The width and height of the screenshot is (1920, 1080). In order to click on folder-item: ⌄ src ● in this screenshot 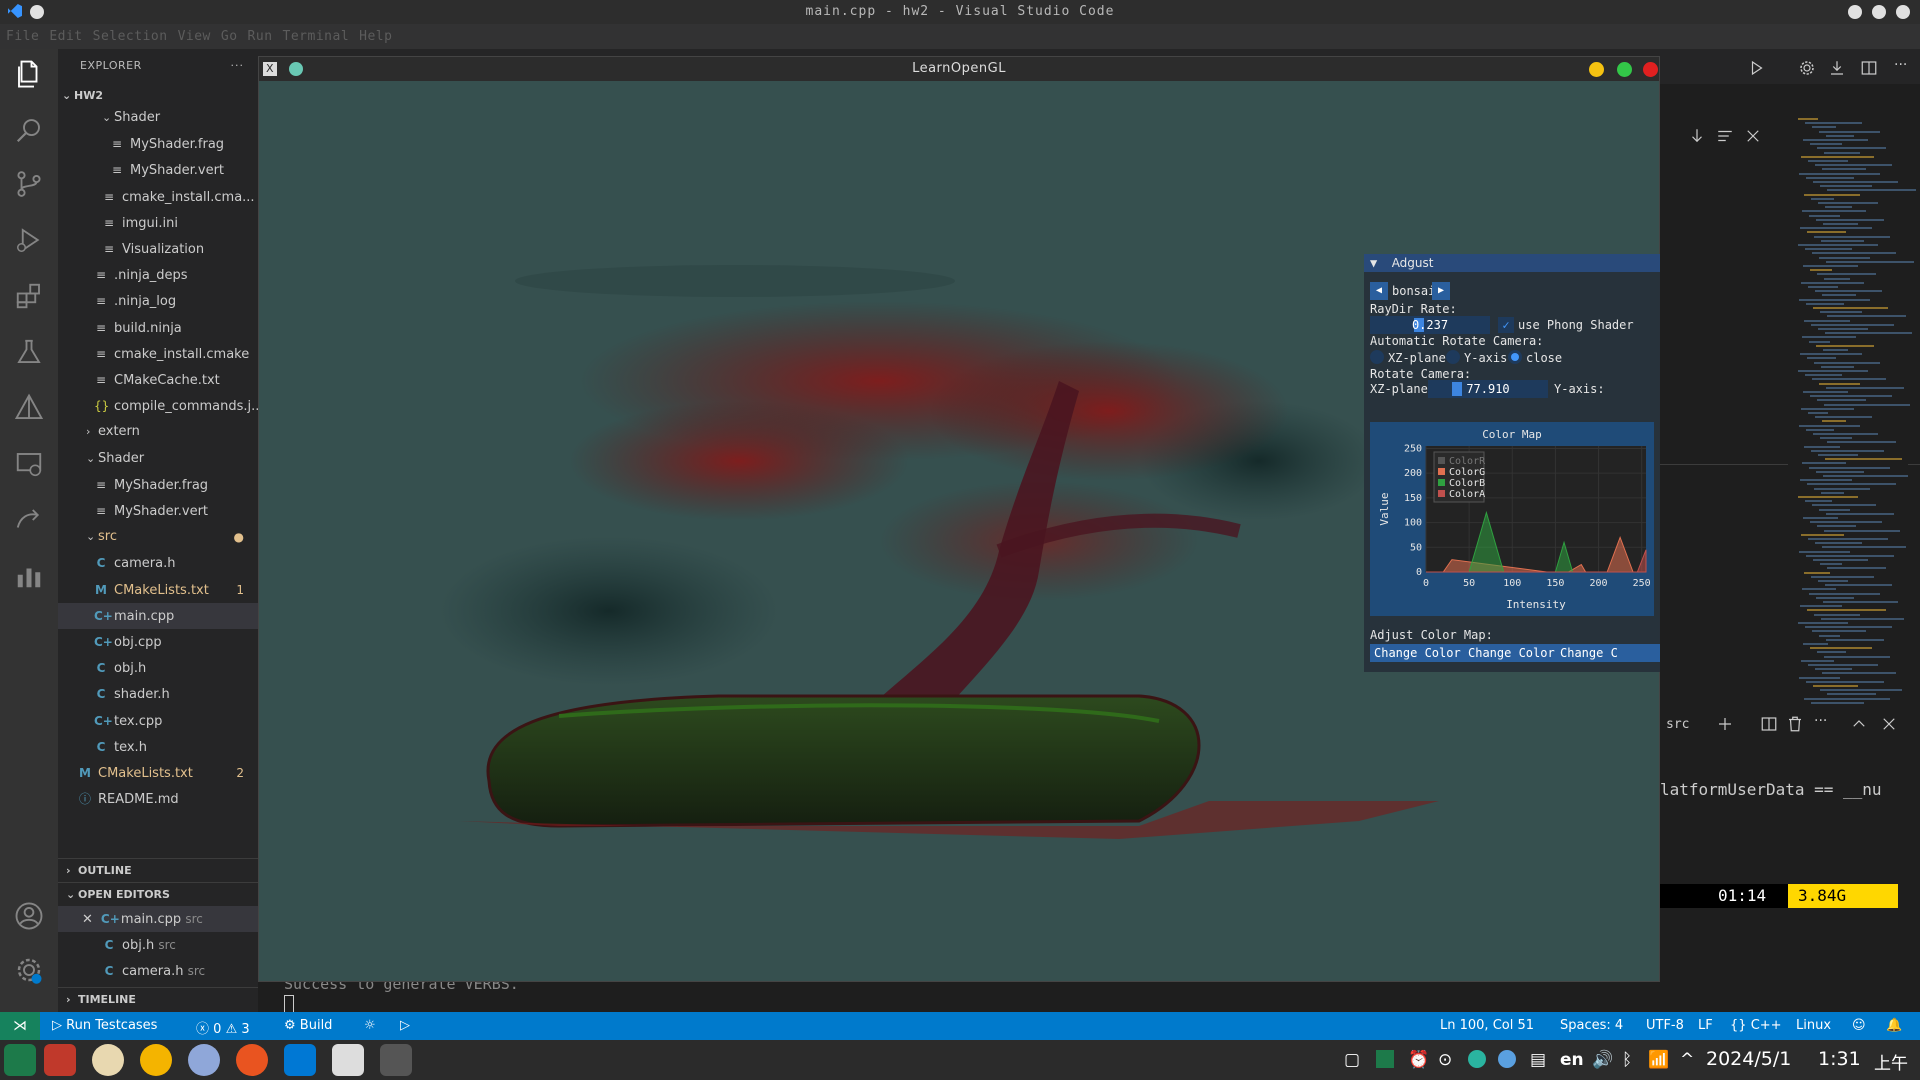, I will do `click(158, 537)`.